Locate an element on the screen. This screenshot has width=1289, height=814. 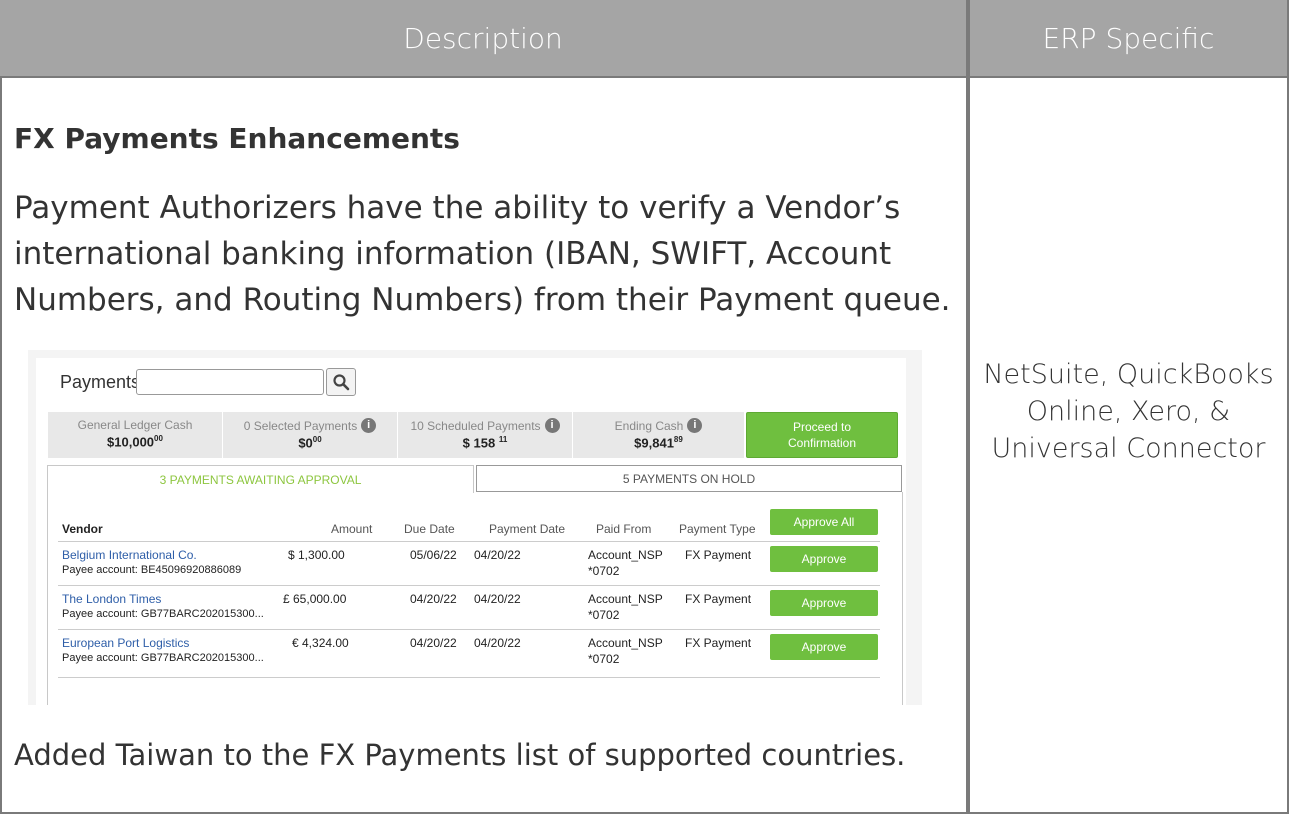
summary-scheduled-payments: 10 Scheduled Payments i $ 158 11 is located at coordinates (485, 435).